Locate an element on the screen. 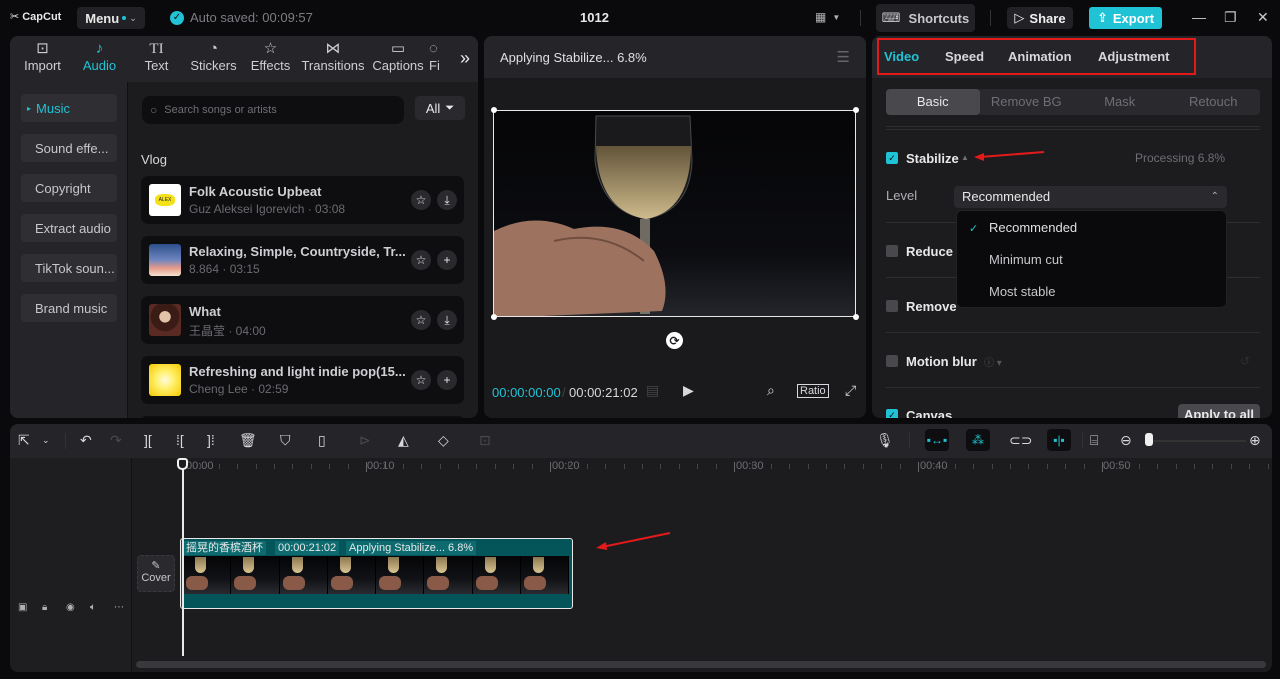 This screenshot has width=1280, height=679. sidebar-item-music: ▸ Music is located at coordinates (69, 108).